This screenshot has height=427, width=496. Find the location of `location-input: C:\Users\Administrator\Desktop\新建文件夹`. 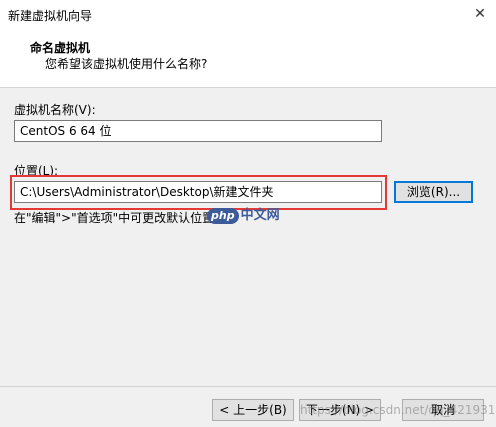

location-input: C:\Users\Administrator\Desktop\新建文件夹 is located at coordinates (198, 192).